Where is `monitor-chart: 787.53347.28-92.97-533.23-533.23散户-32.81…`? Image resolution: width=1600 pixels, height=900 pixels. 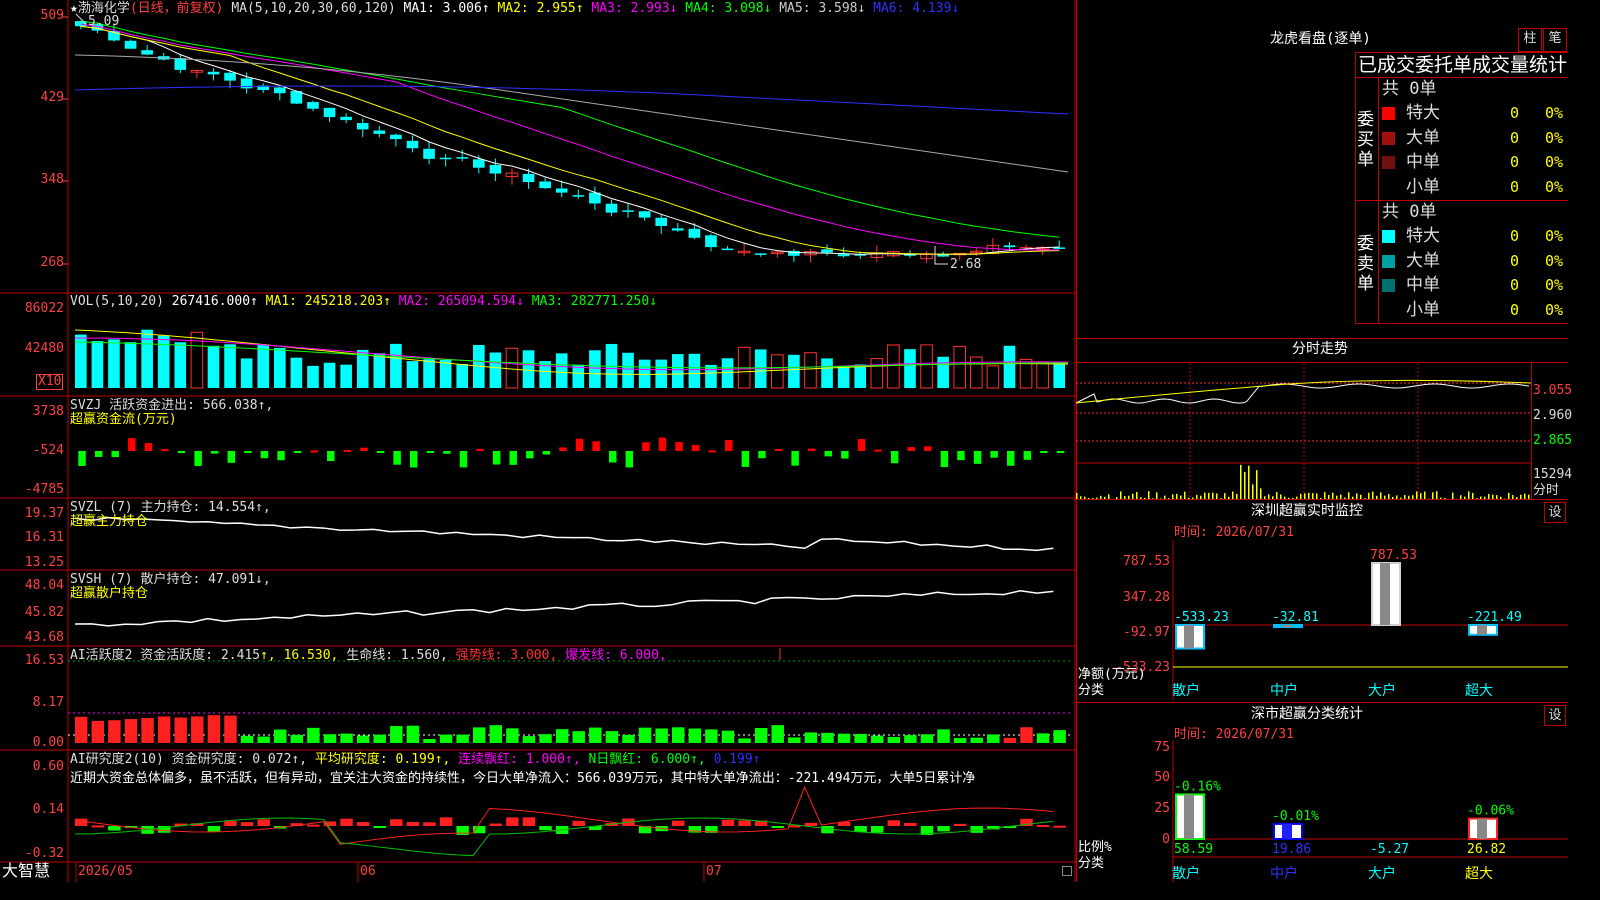 monitor-chart: 787.53347.28-92.97-533.23-533.23散户-32.81… is located at coordinates (1322, 620).